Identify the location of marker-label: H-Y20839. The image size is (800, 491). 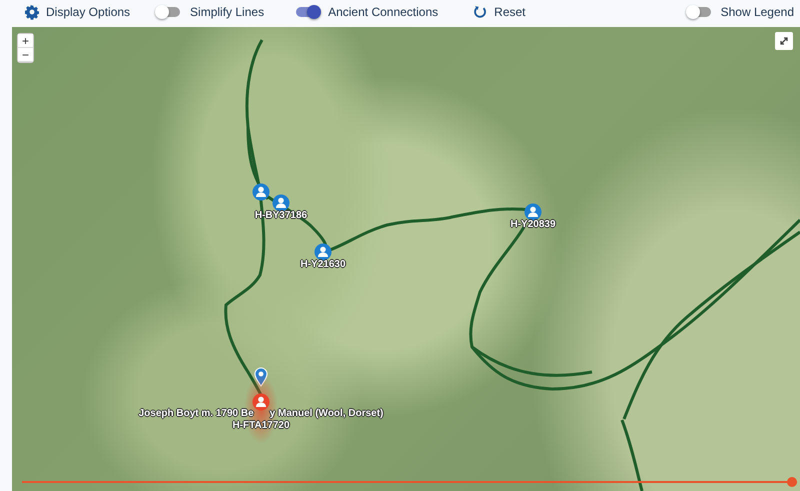
(533, 224).